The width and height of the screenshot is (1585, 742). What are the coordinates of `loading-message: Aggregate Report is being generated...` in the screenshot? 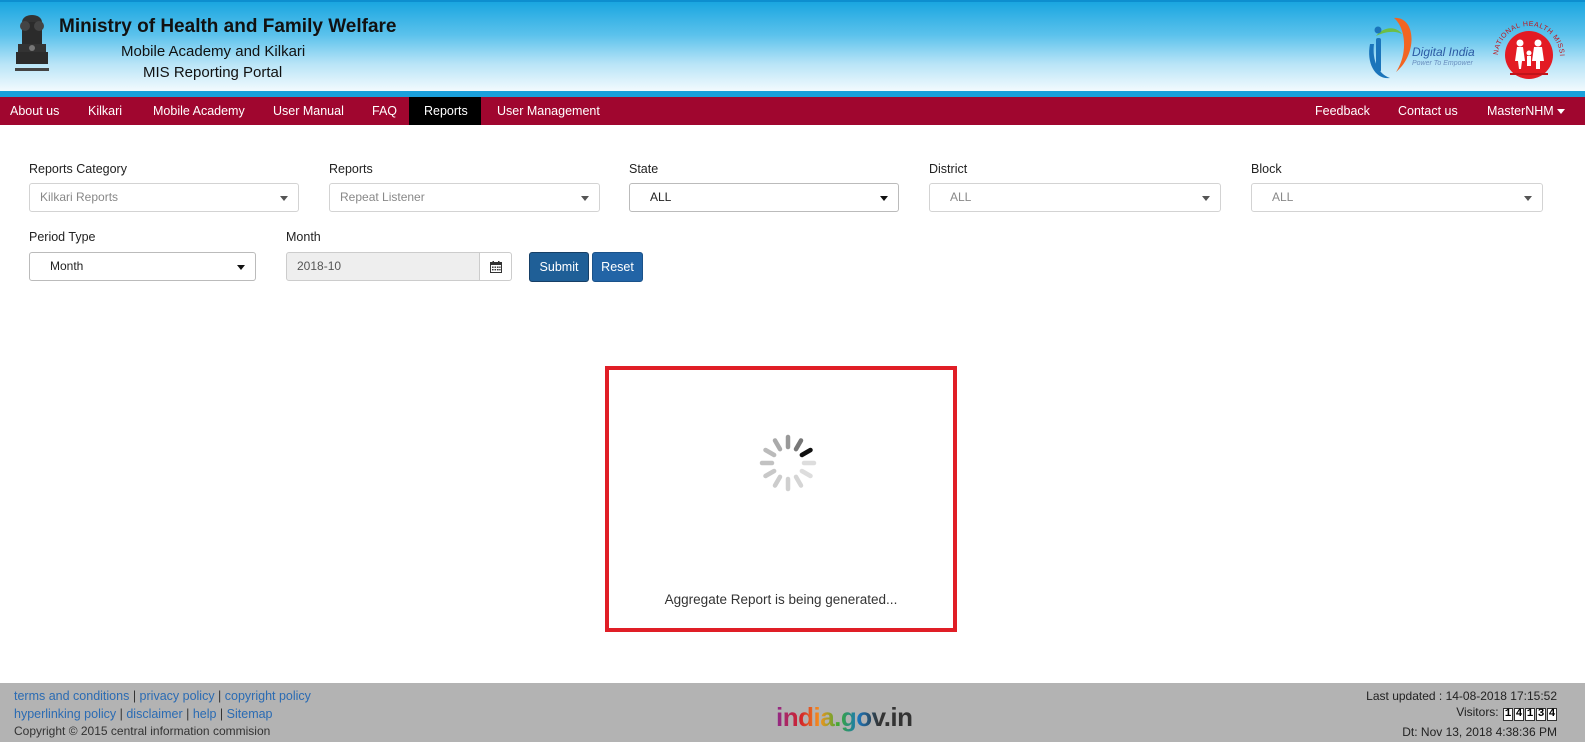 It's located at (781, 599).